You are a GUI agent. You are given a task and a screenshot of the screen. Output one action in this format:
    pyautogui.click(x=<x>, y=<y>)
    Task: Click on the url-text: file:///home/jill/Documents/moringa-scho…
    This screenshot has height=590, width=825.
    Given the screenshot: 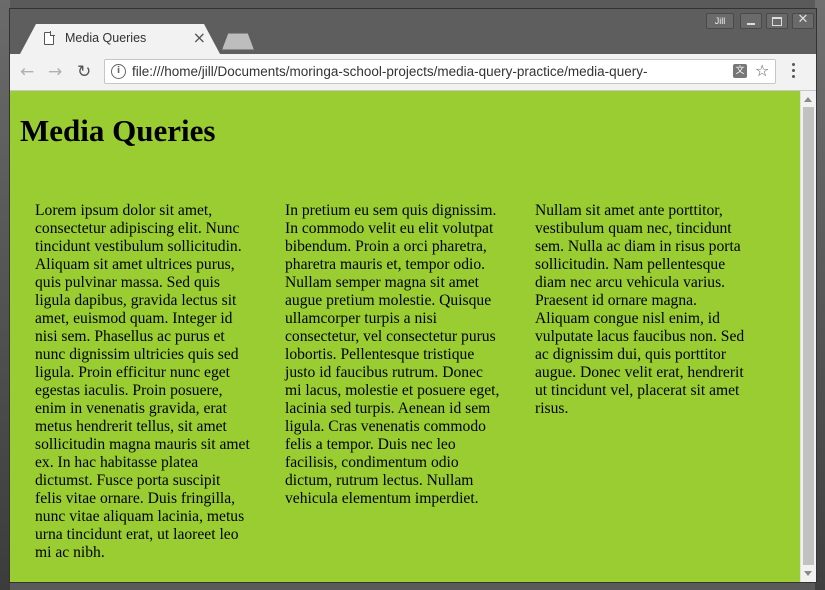 What is the action you would take?
    pyautogui.click(x=427, y=71)
    